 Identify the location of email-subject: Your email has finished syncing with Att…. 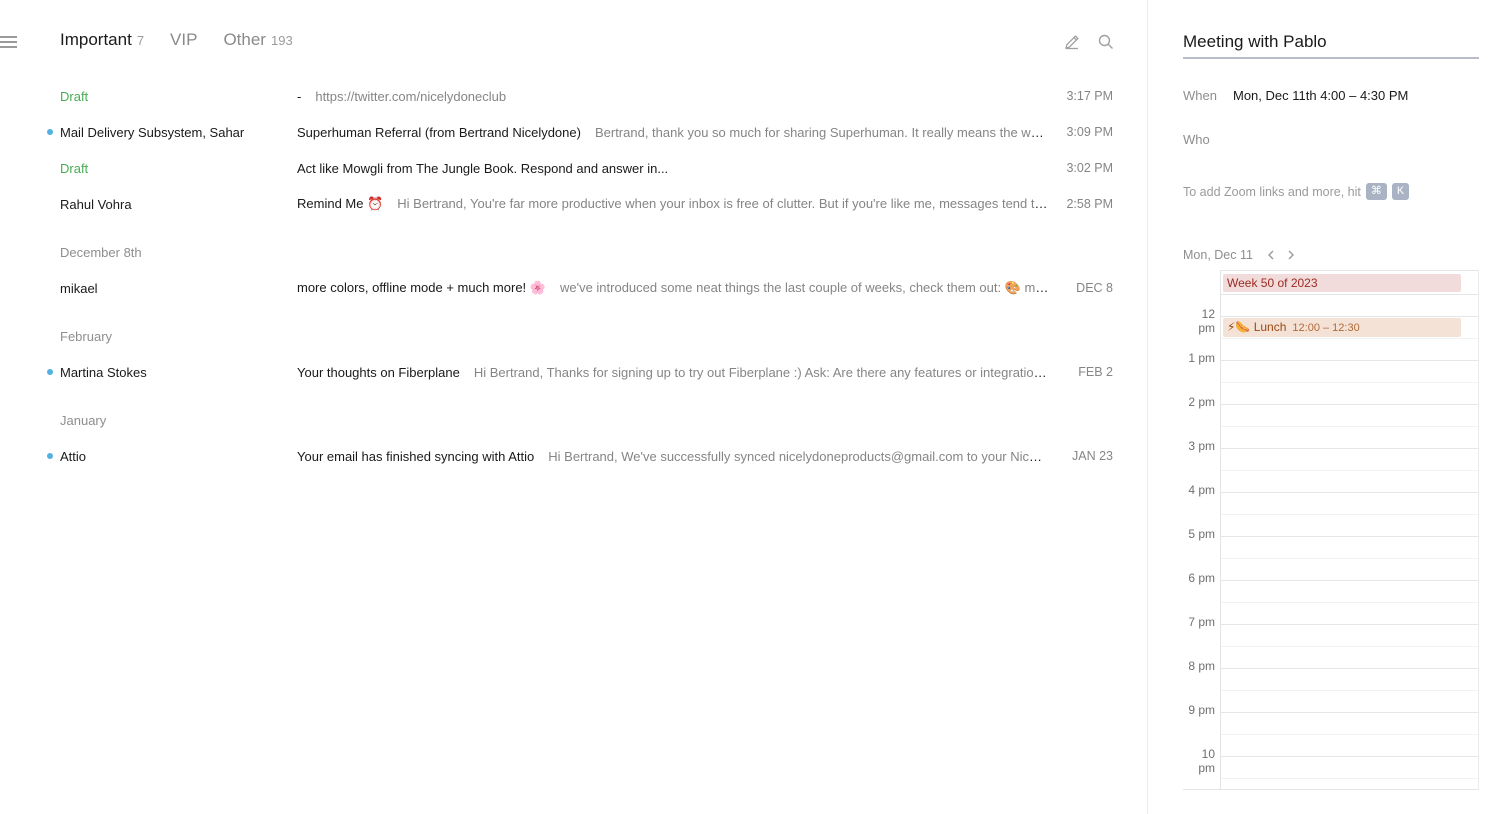
(416, 456).